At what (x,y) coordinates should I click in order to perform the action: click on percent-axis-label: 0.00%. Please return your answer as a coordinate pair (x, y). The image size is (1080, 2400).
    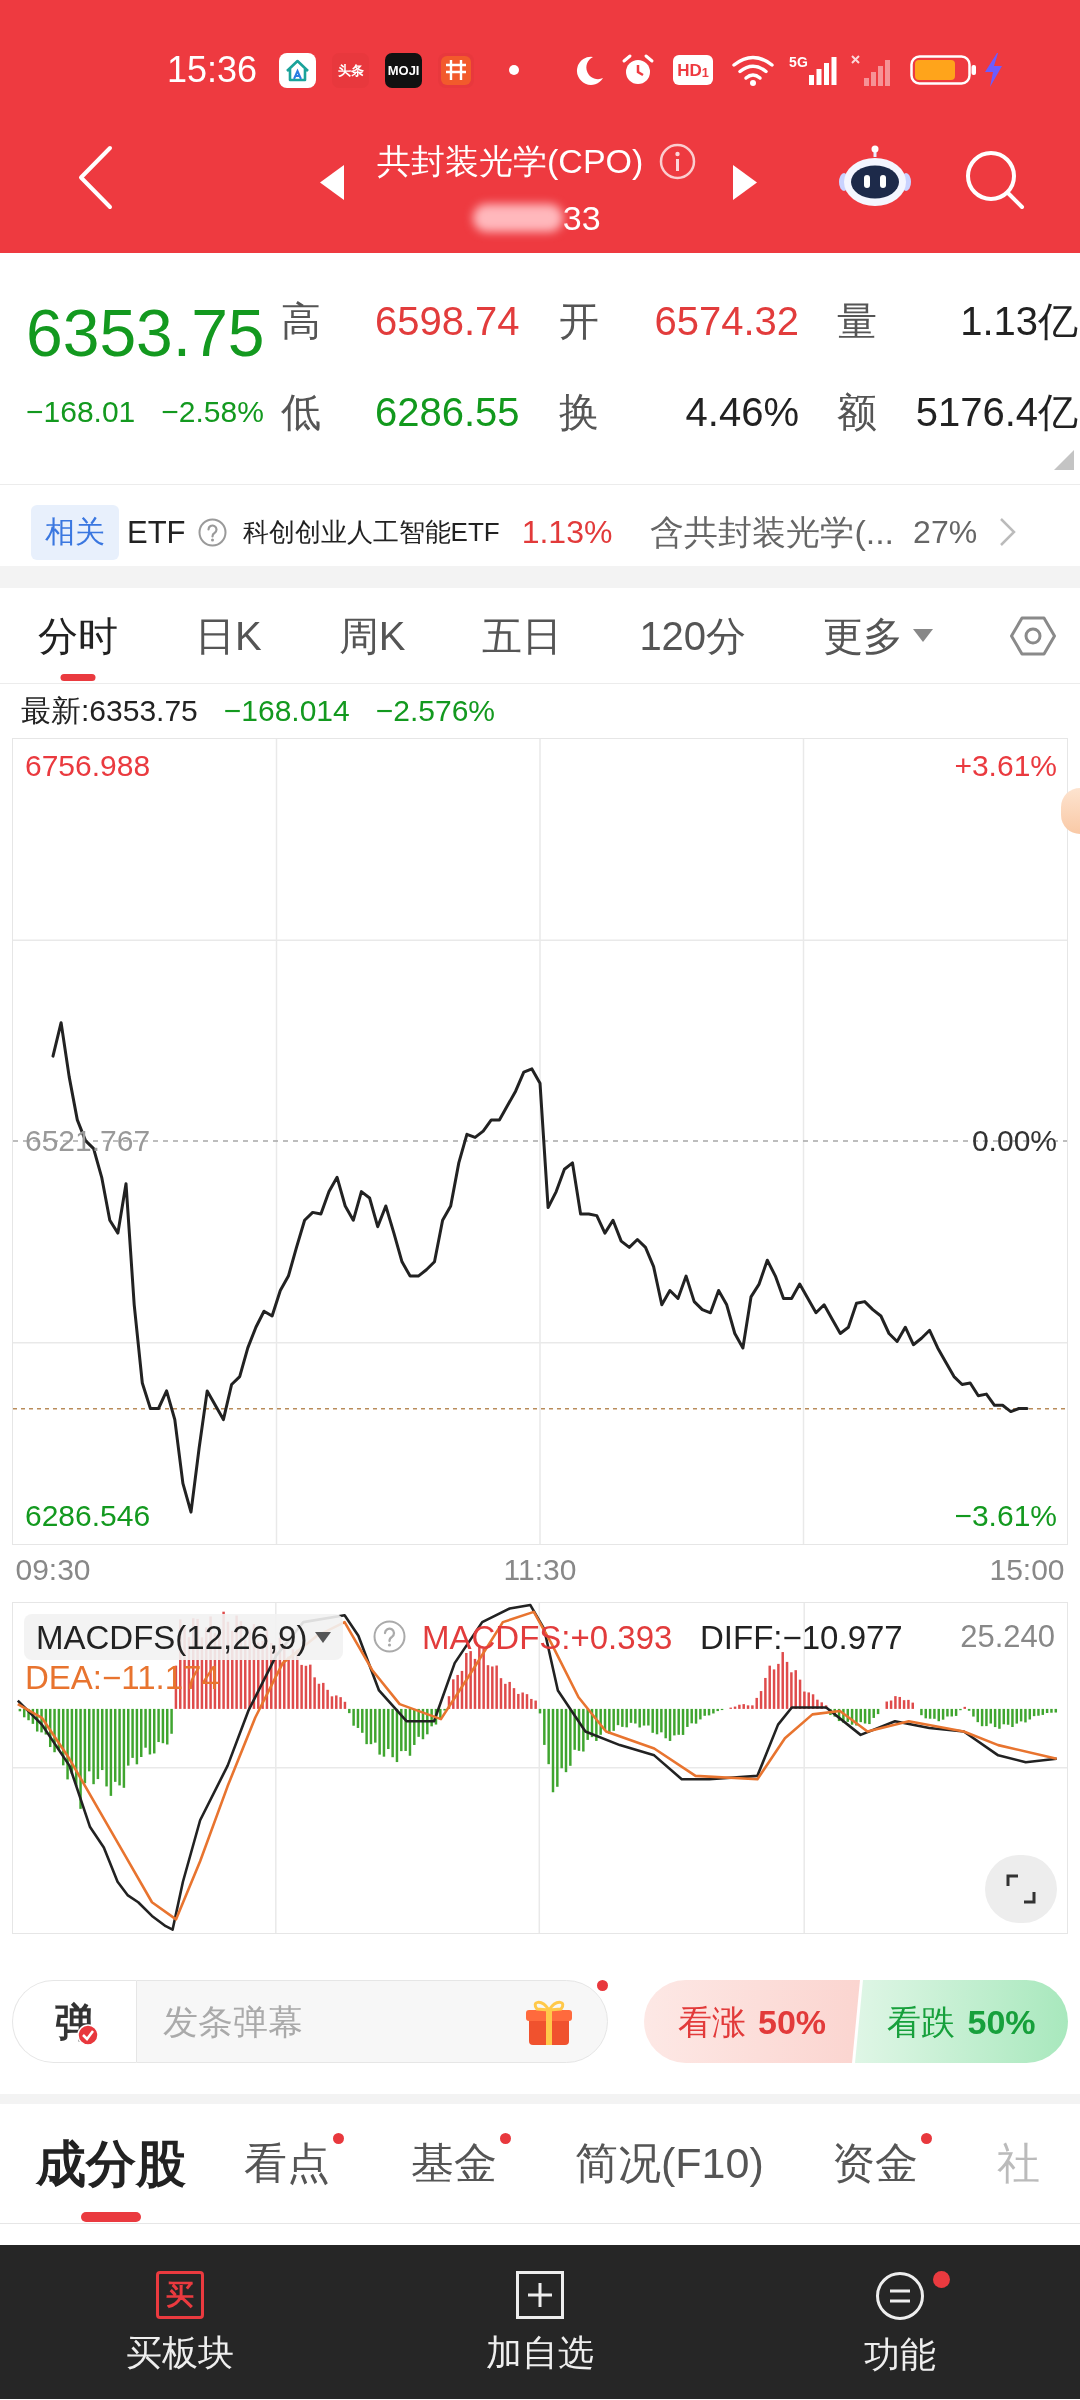
    Looking at the image, I should click on (1014, 1141).